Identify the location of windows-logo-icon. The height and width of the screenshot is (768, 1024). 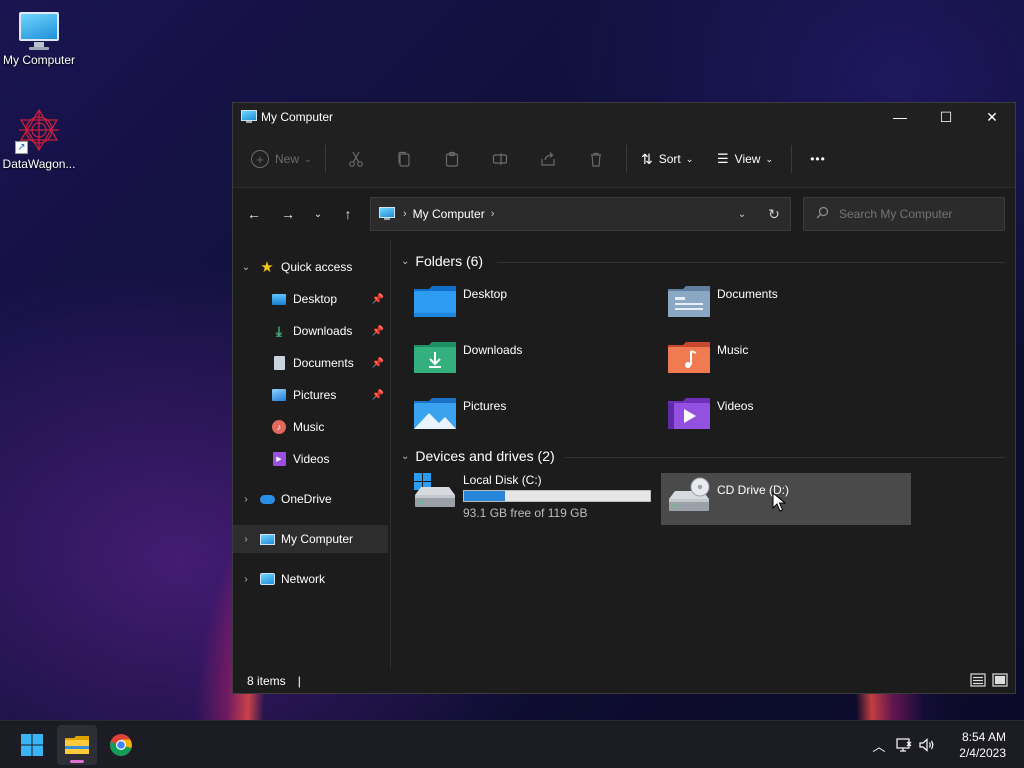
(32, 745).